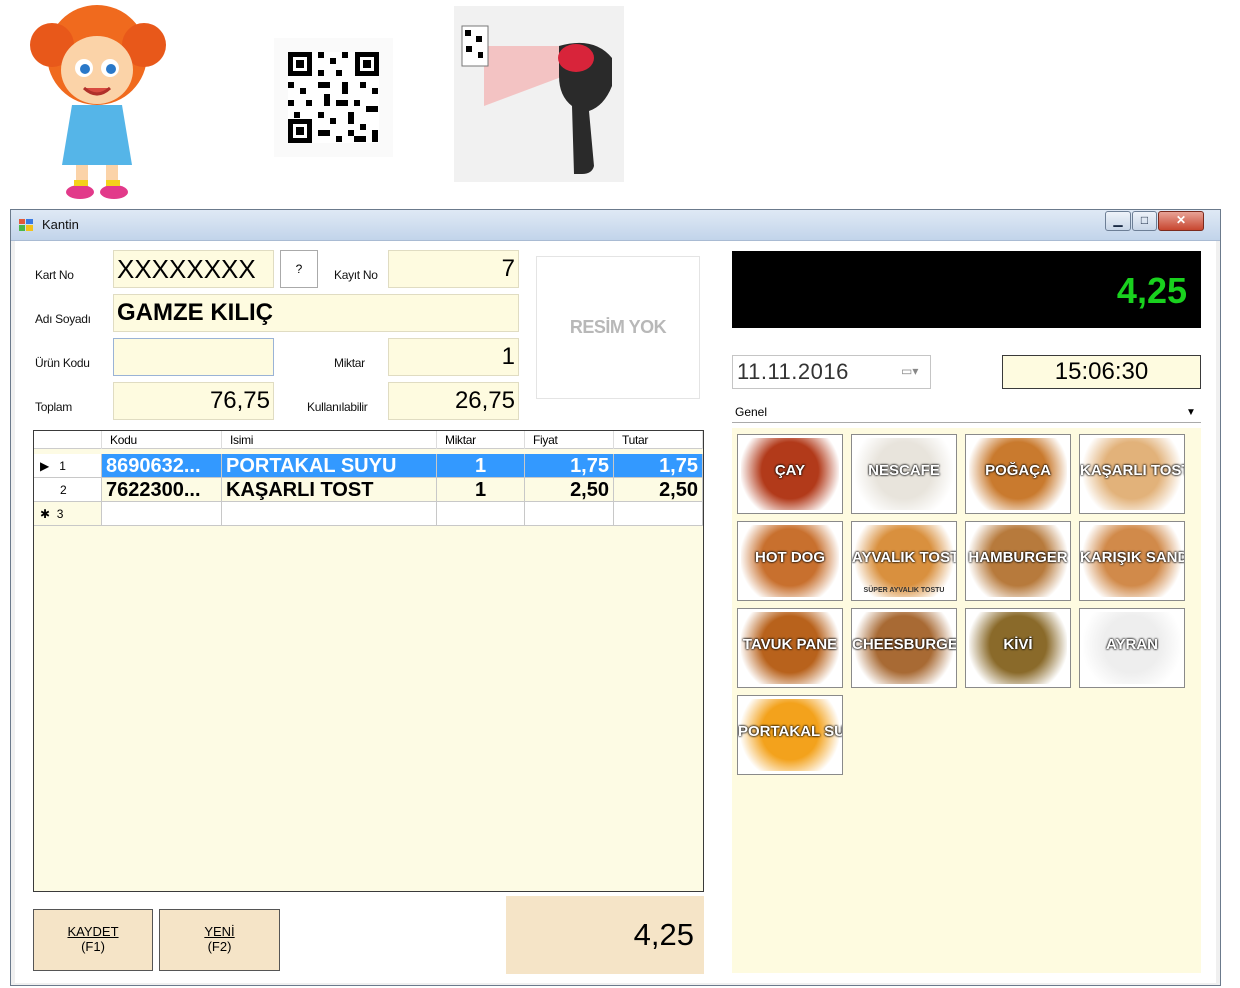 The width and height of the screenshot is (1240, 988). I want to click on cell-kodu, so click(162, 514).